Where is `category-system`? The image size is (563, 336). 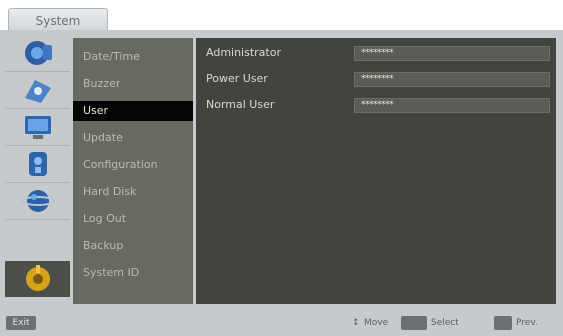
category-system is located at coordinates (37, 279).